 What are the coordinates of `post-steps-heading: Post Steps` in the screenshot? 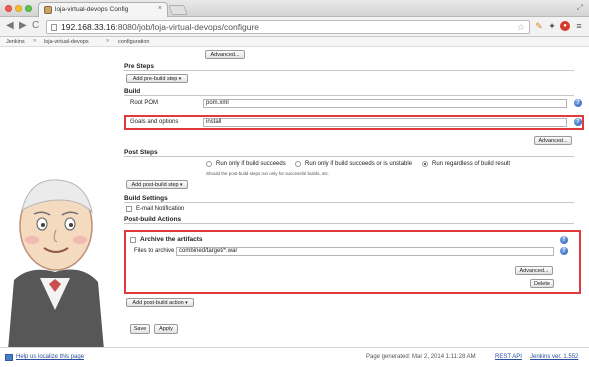 It's located at (141, 152).